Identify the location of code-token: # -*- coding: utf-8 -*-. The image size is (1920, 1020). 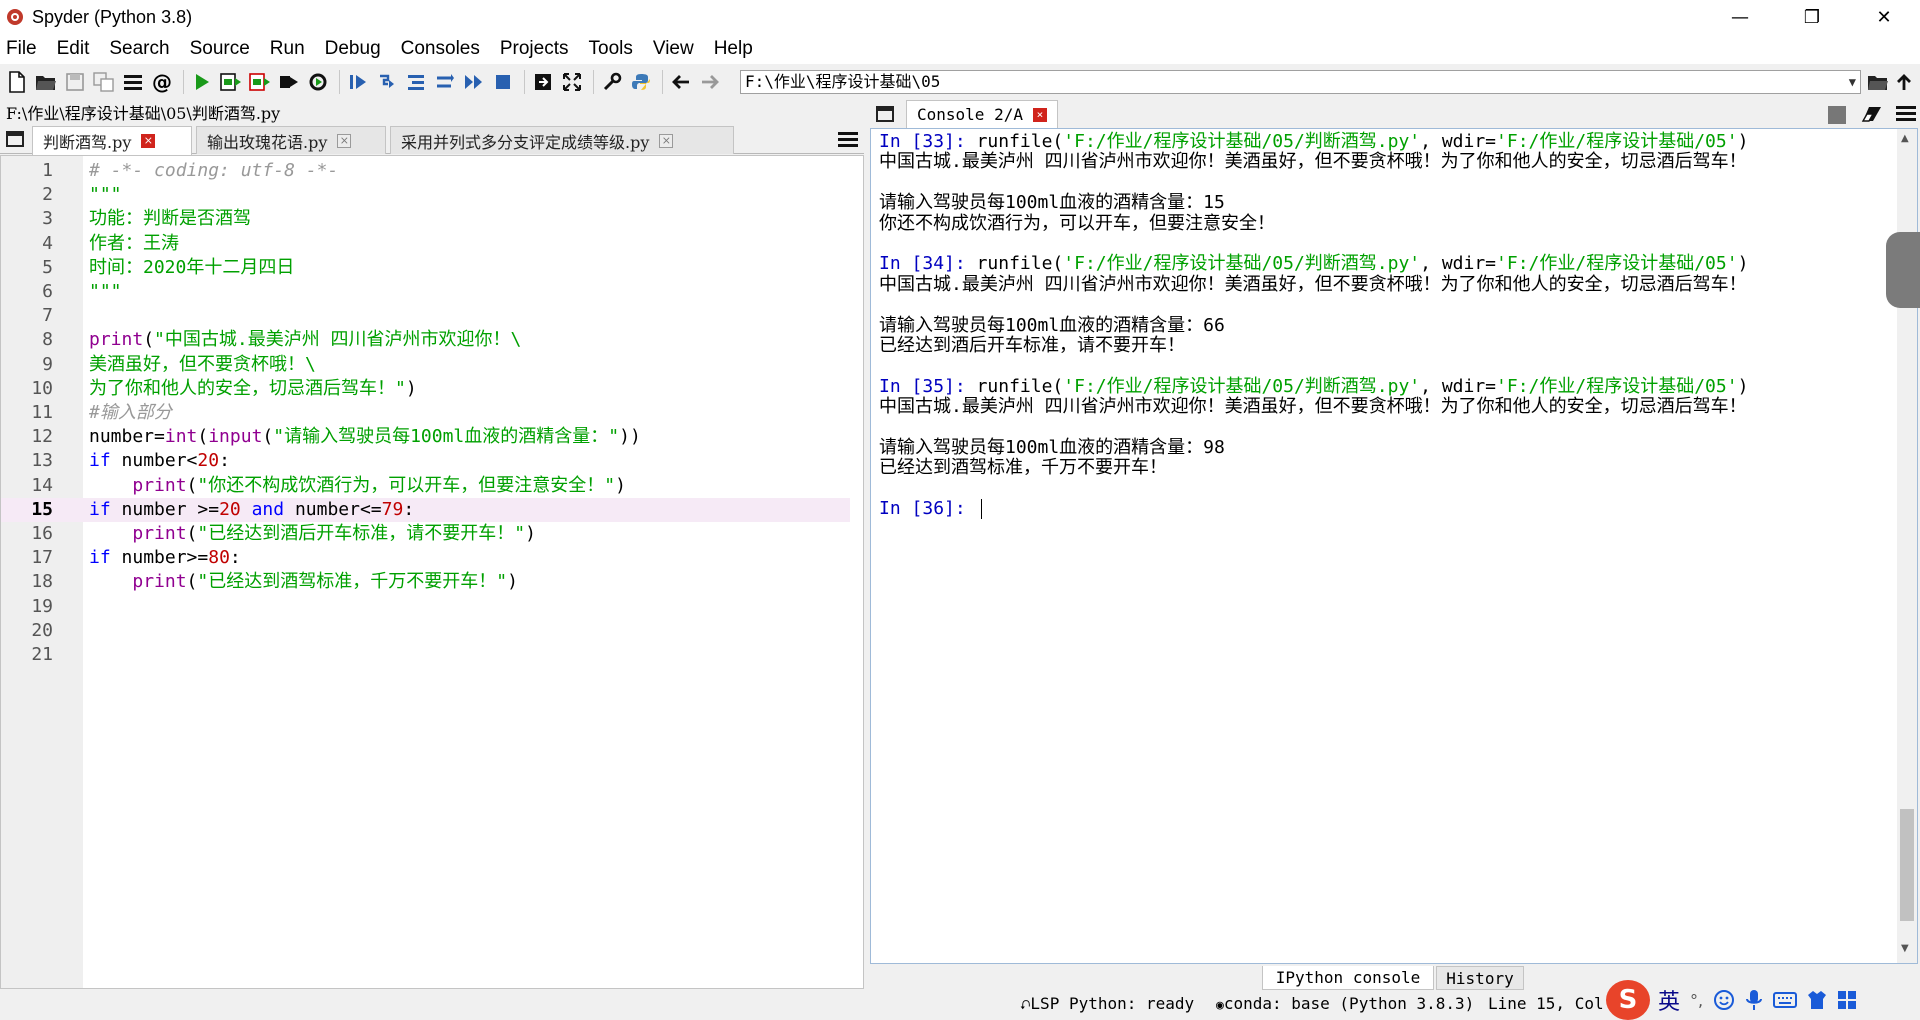
(214, 170).